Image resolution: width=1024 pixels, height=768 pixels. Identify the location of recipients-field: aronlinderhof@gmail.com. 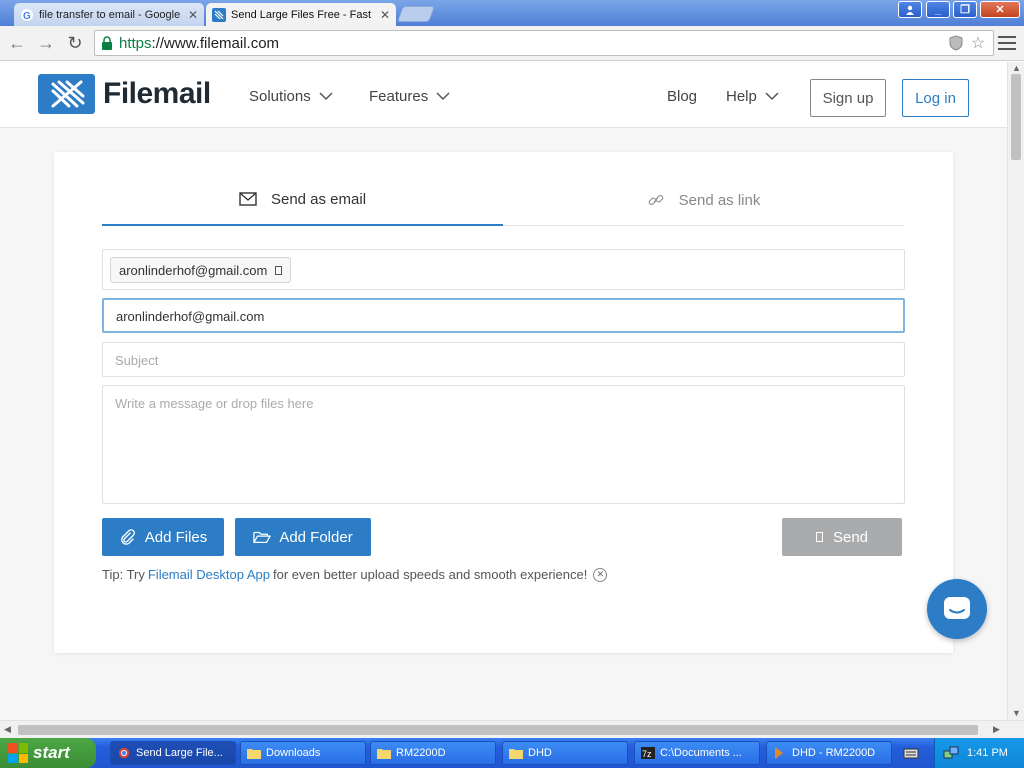
(503, 269).